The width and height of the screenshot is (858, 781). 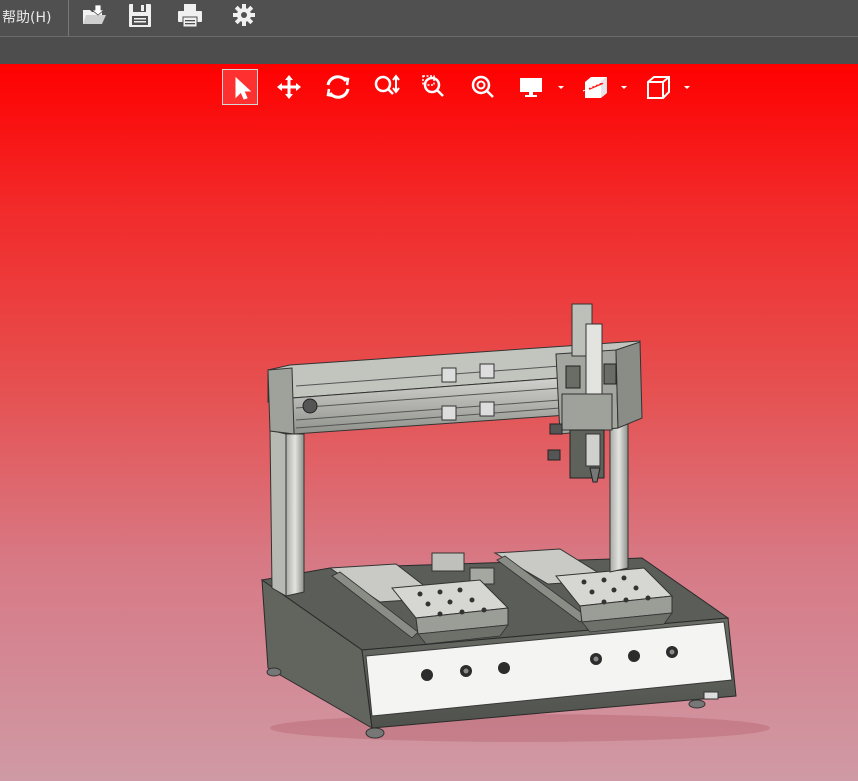 What do you see at coordinates (244, 16) in the screenshot?
I see `gear-icon` at bounding box center [244, 16].